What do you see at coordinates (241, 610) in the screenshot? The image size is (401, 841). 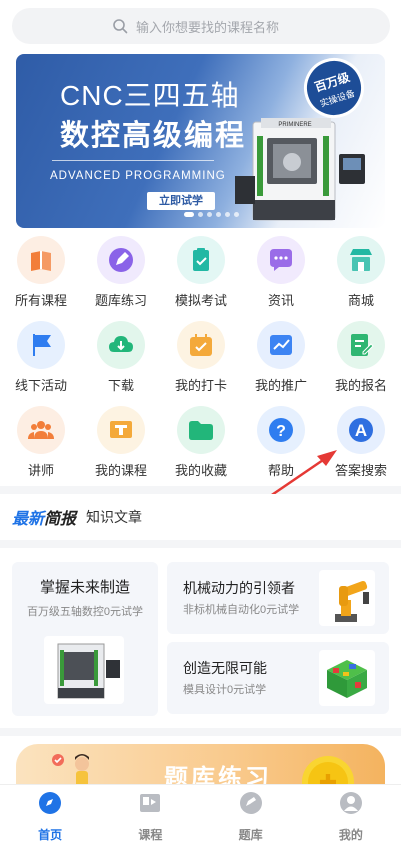 I see `card-subtitle: 非标机械自动化0元试学` at bounding box center [241, 610].